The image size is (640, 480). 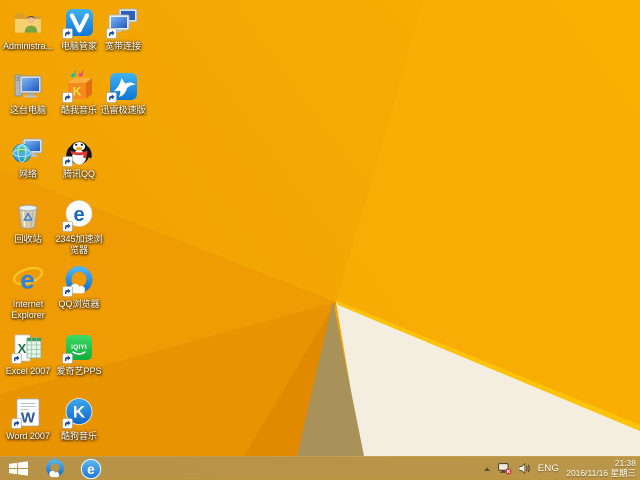 What do you see at coordinates (79, 304) in the screenshot?
I see `icon-label: QQ浏览器` at bounding box center [79, 304].